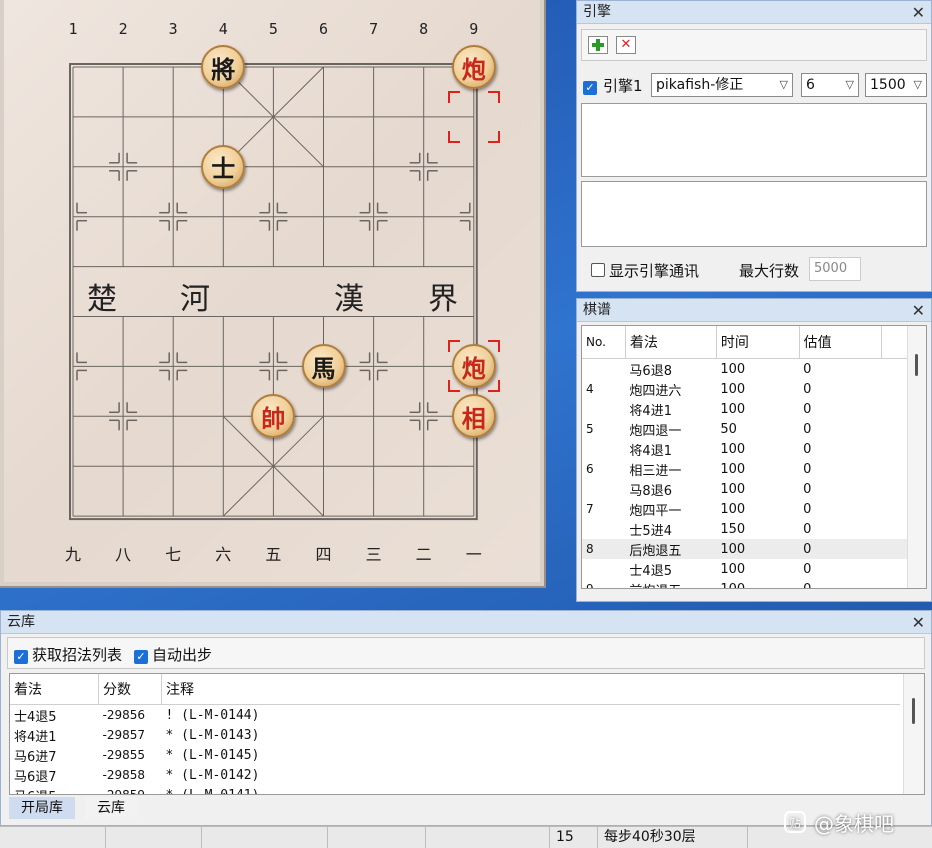 The height and width of the screenshot is (848, 932). What do you see at coordinates (650, 411) in the screenshot?
I see `record-cell-move: 将4进1` at bounding box center [650, 411].